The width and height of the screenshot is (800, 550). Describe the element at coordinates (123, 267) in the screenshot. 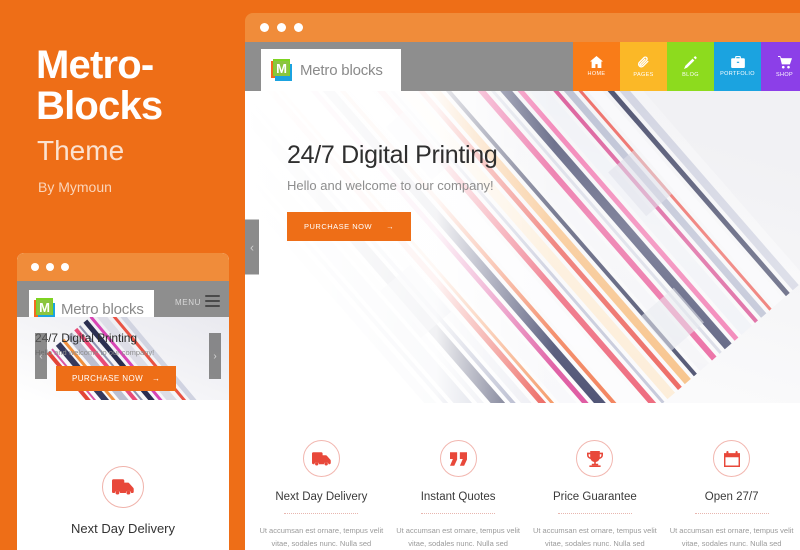

I see `tablet-titlebar` at that location.